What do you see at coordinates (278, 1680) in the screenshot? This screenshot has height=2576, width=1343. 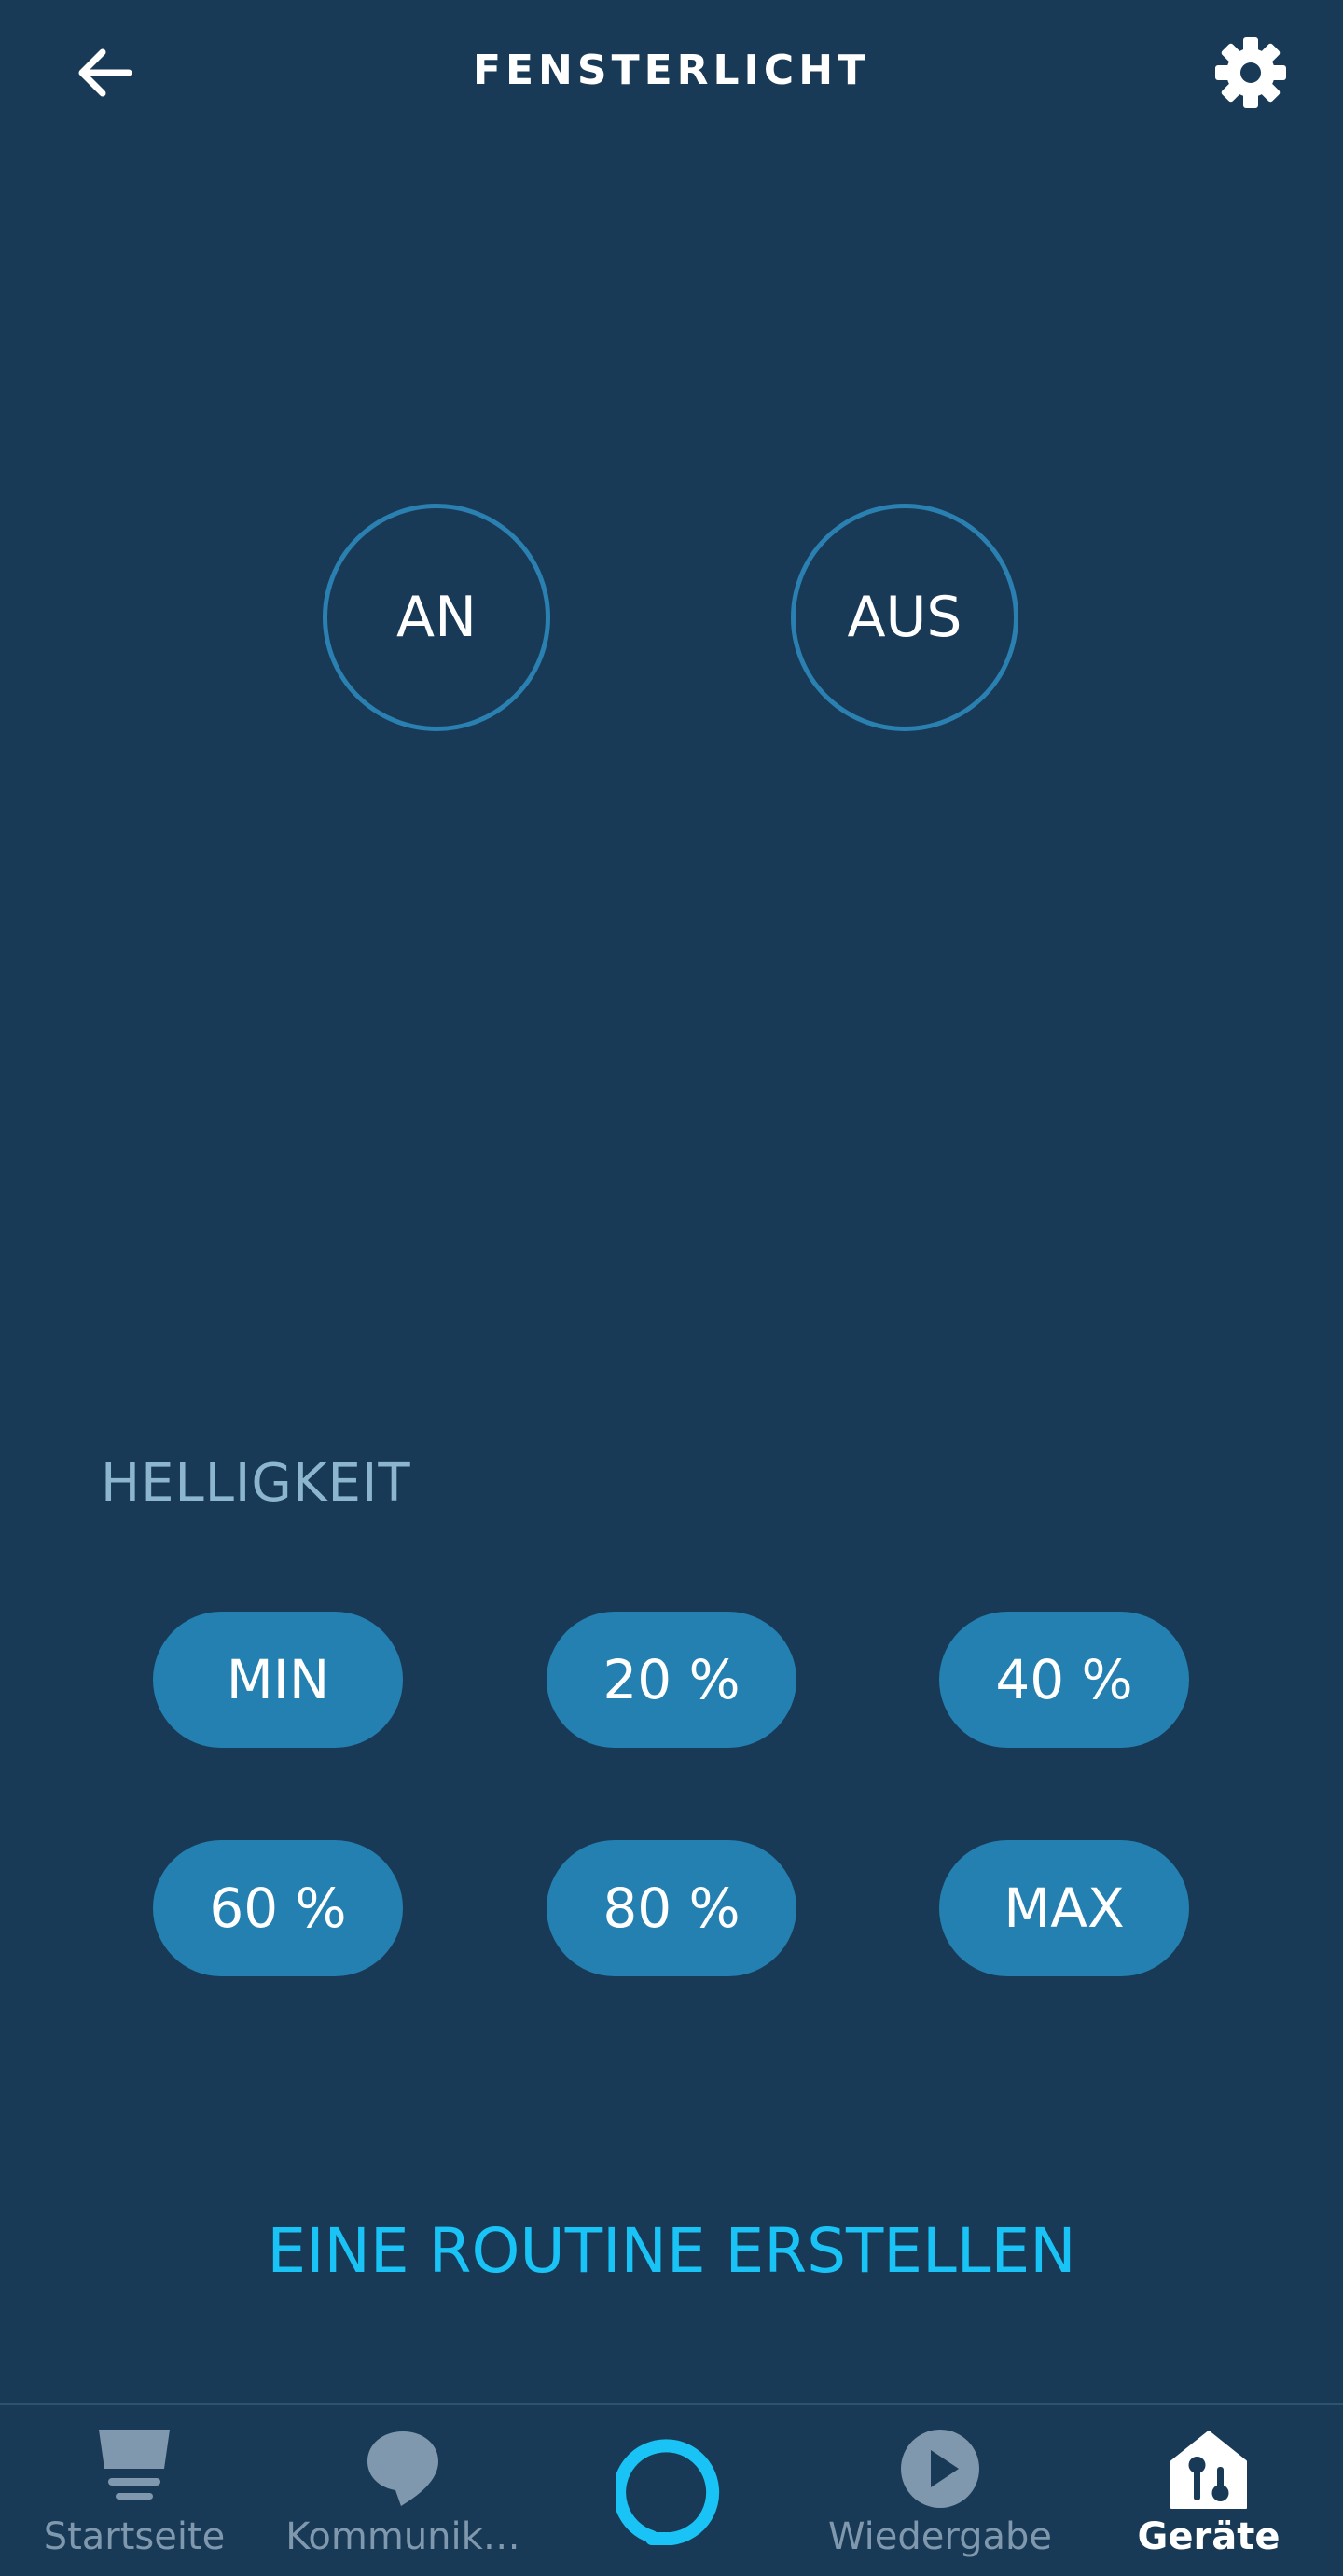 I see `brightness-min-button: MIN` at bounding box center [278, 1680].